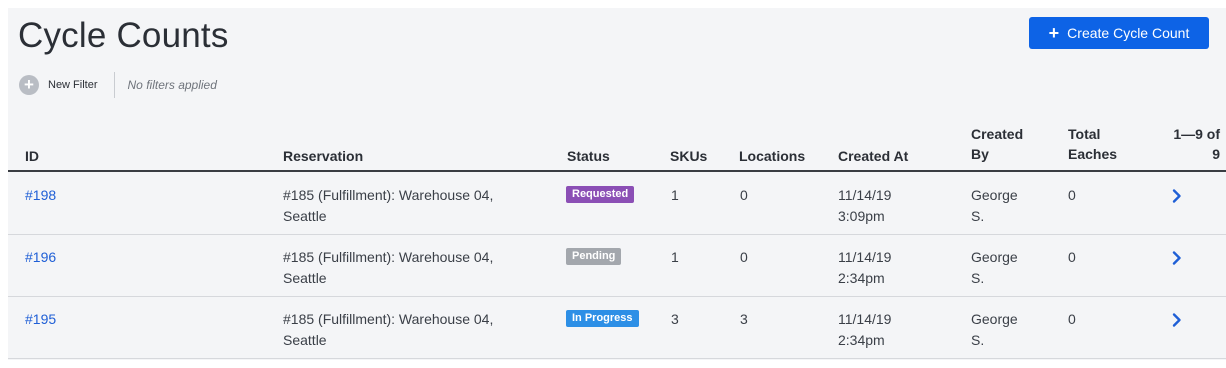  I want to click on column-header-status: Status, so click(588, 156).